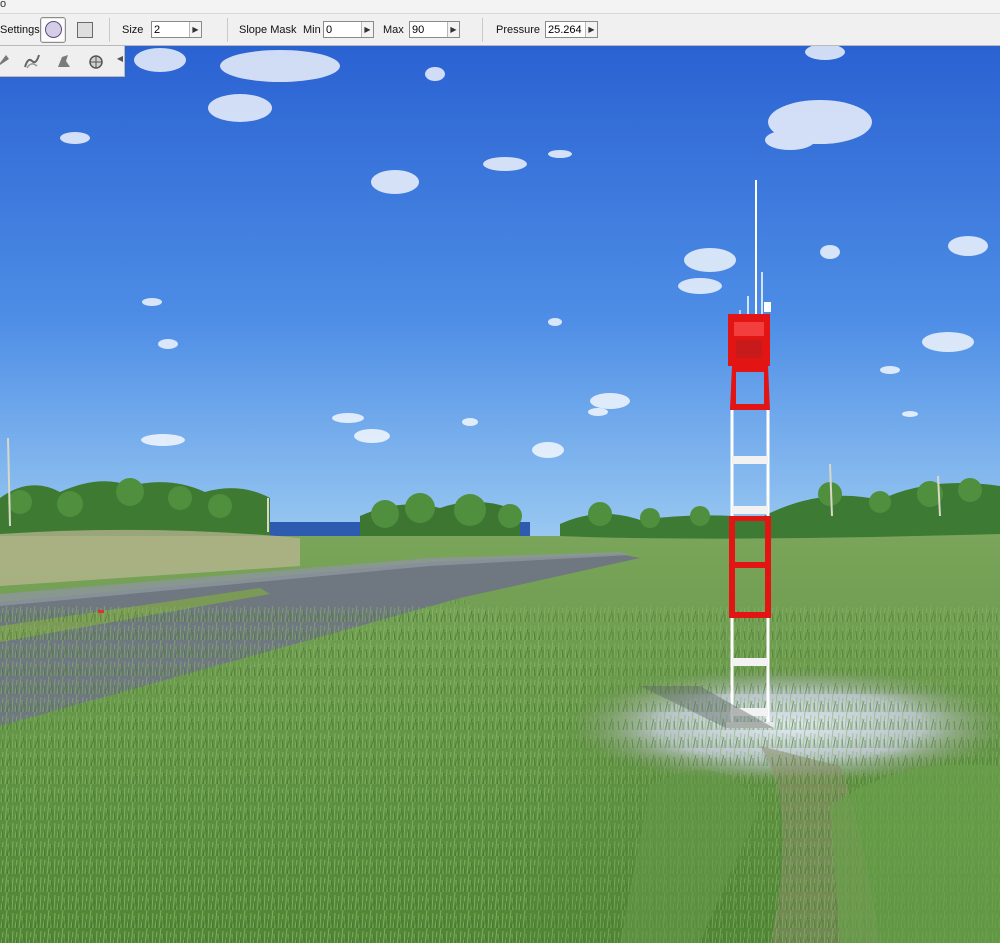  Describe the element at coordinates (500, 7) in the screenshot. I see `title-strip: o` at that location.